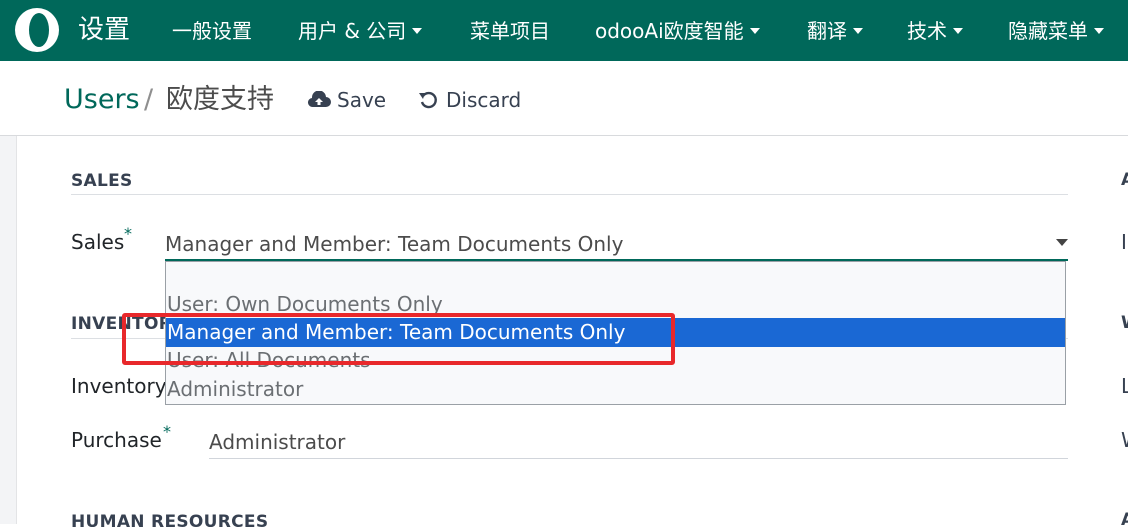 This screenshot has height=532, width=1128. What do you see at coordinates (1124, 386) in the screenshot?
I see `right-field-label: L` at bounding box center [1124, 386].